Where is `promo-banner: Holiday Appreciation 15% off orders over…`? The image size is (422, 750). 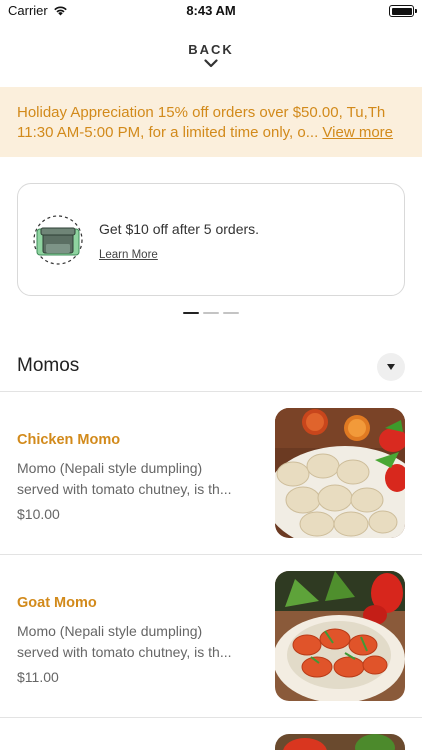 promo-banner: Holiday Appreciation 15% off orders over… is located at coordinates (211, 122).